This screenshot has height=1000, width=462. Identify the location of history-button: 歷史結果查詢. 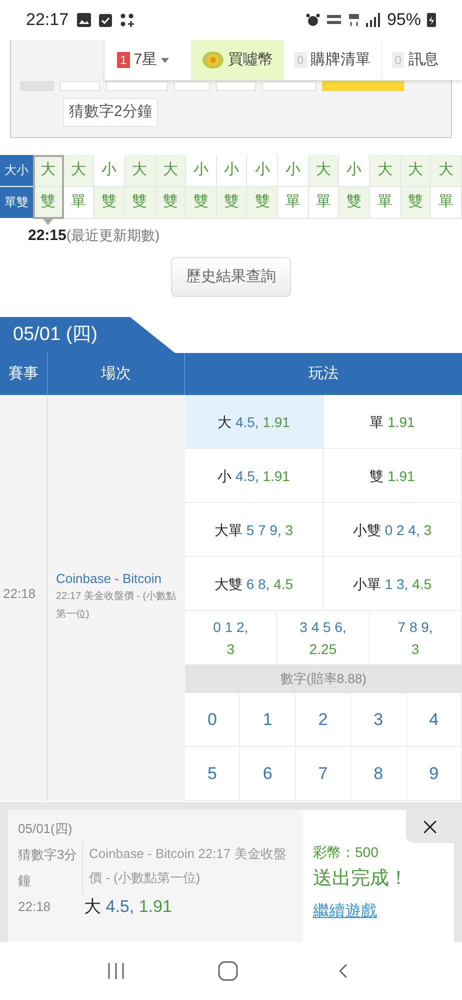
(231, 277).